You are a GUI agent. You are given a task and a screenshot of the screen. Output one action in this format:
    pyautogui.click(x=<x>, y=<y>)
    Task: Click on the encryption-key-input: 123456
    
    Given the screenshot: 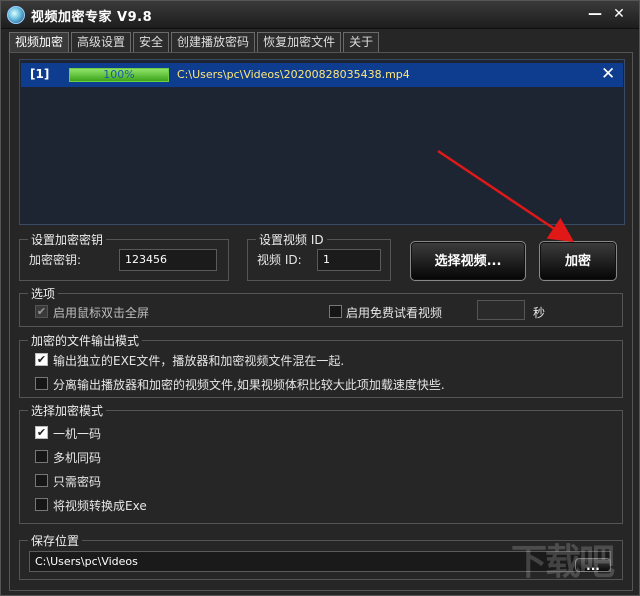 What is the action you would take?
    pyautogui.click(x=168, y=260)
    